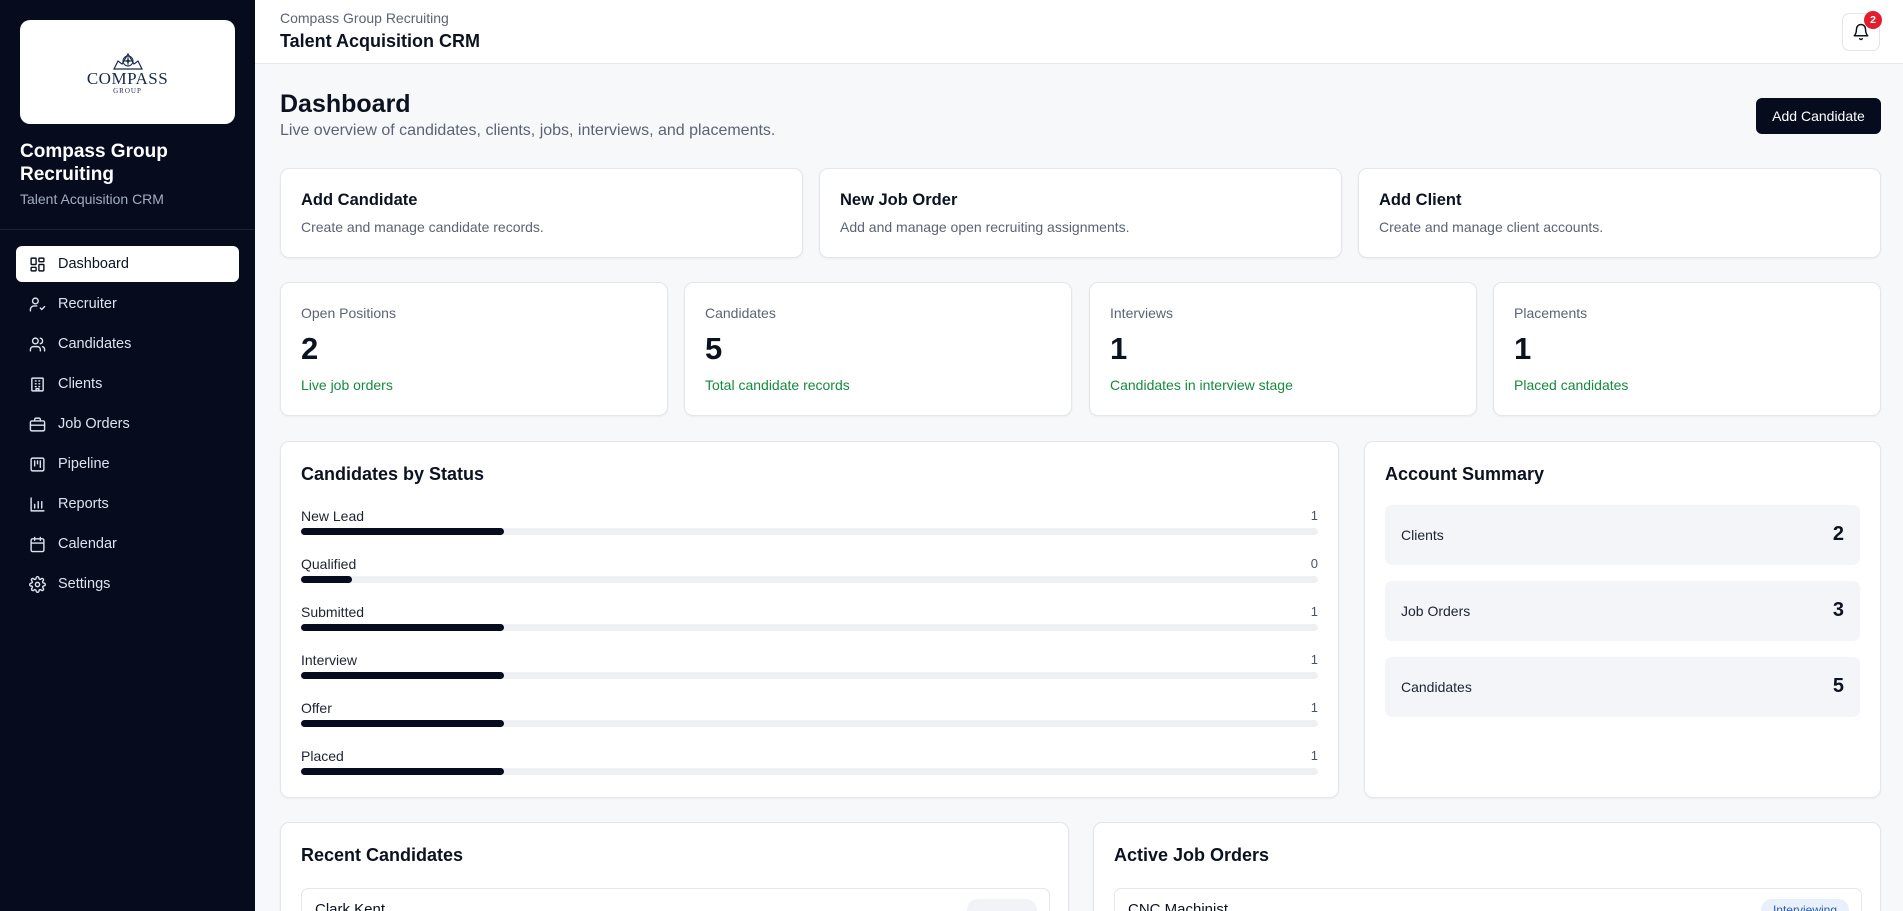 The image size is (1903, 911). Describe the element at coordinates (333, 516) in the screenshot. I see `status-label: New Lead` at that location.